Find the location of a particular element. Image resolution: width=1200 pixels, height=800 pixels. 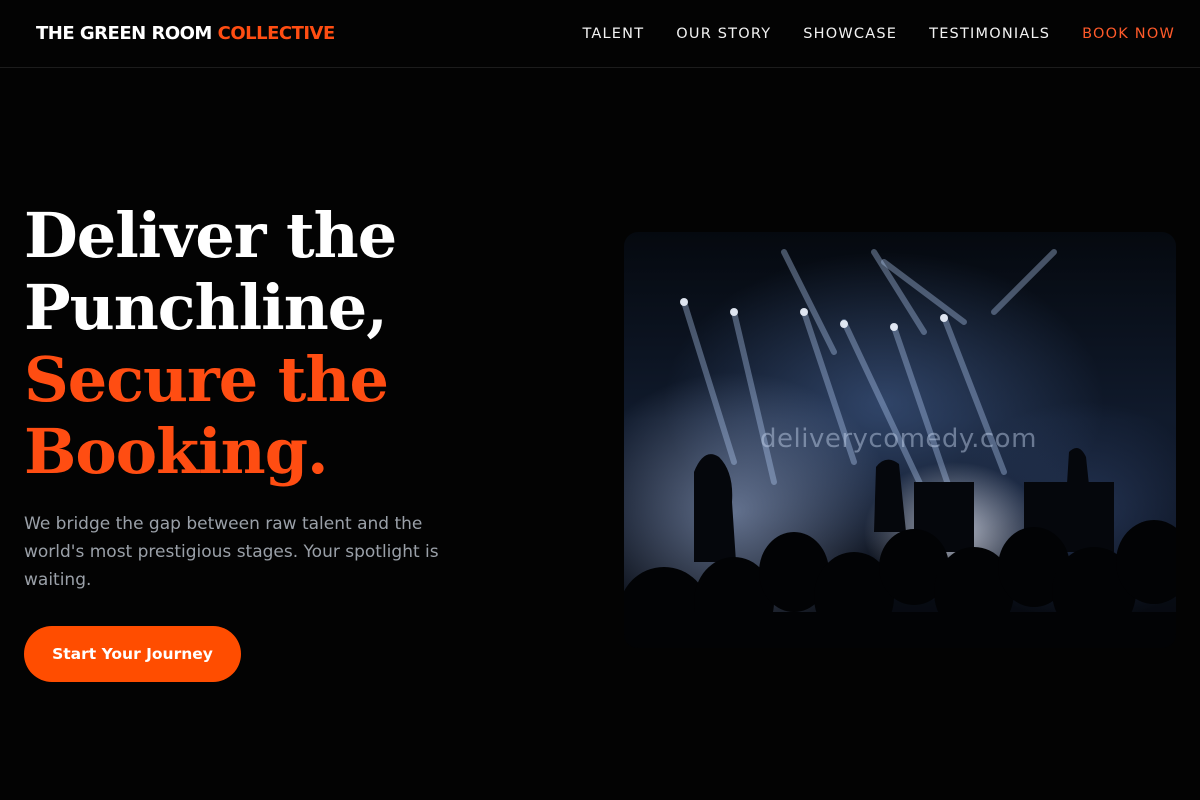

site-logo: THE GREEN ROOM COLLECTIVE is located at coordinates (185, 33).